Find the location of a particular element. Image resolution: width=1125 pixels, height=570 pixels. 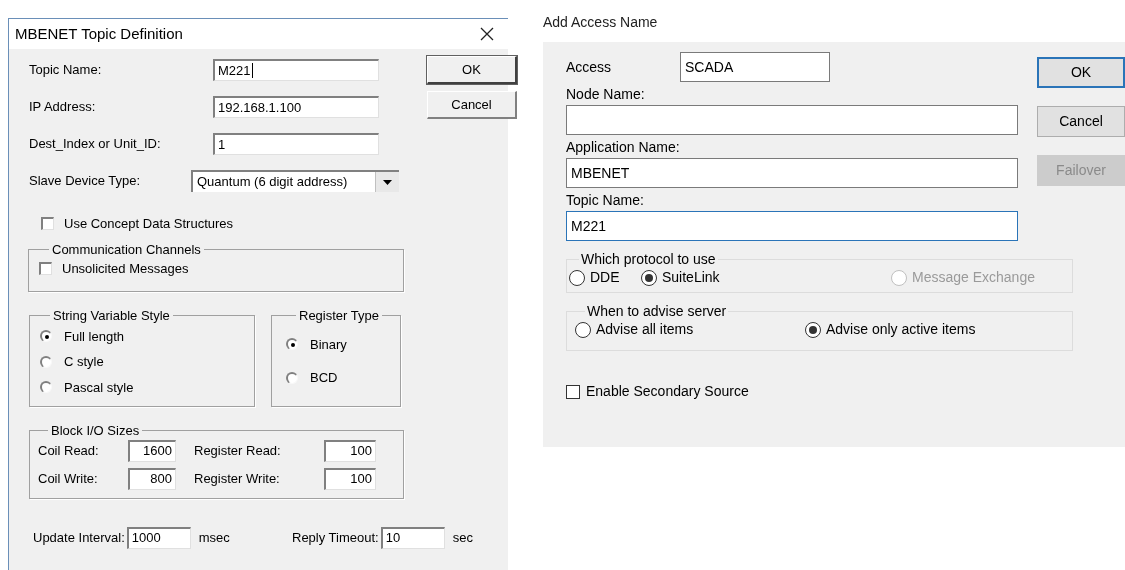

text-field: 10 is located at coordinates (412, 537).